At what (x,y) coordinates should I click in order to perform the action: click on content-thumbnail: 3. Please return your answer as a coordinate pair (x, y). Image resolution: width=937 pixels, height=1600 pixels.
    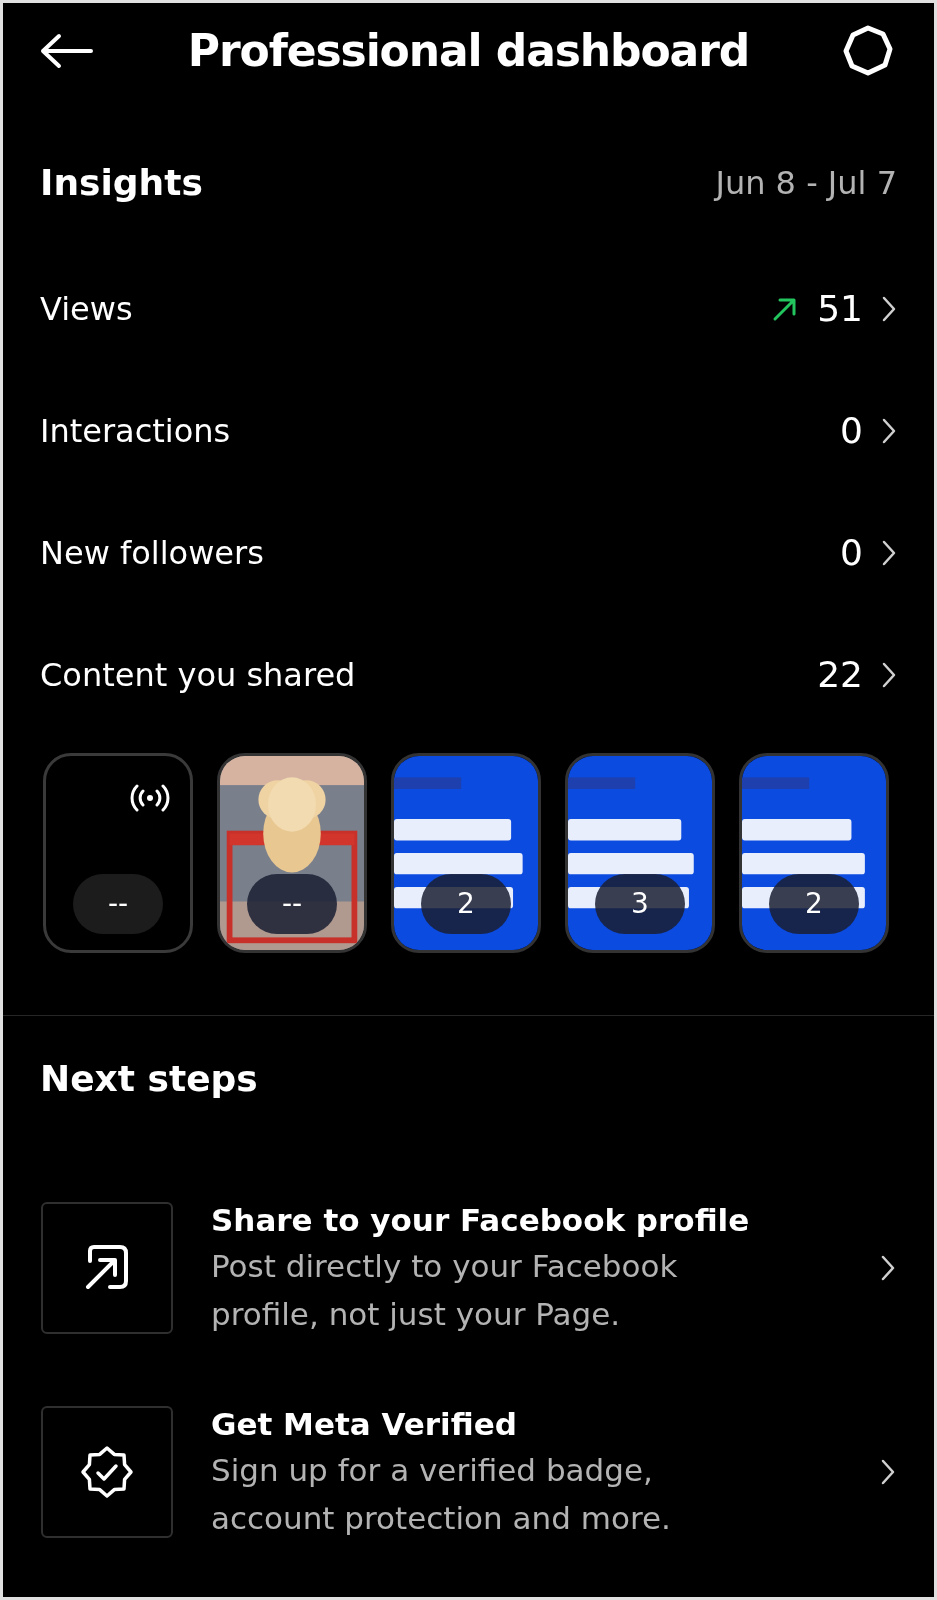
    Looking at the image, I should click on (640, 853).